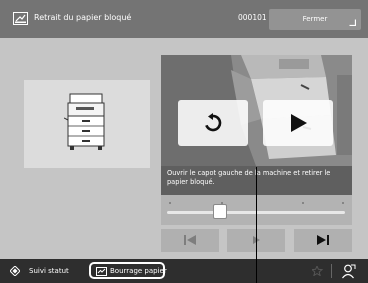 The width and height of the screenshot is (368, 283). Describe the element at coordinates (49, 271) in the screenshot. I see `status-monitor-button: Suivi statut` at that location.